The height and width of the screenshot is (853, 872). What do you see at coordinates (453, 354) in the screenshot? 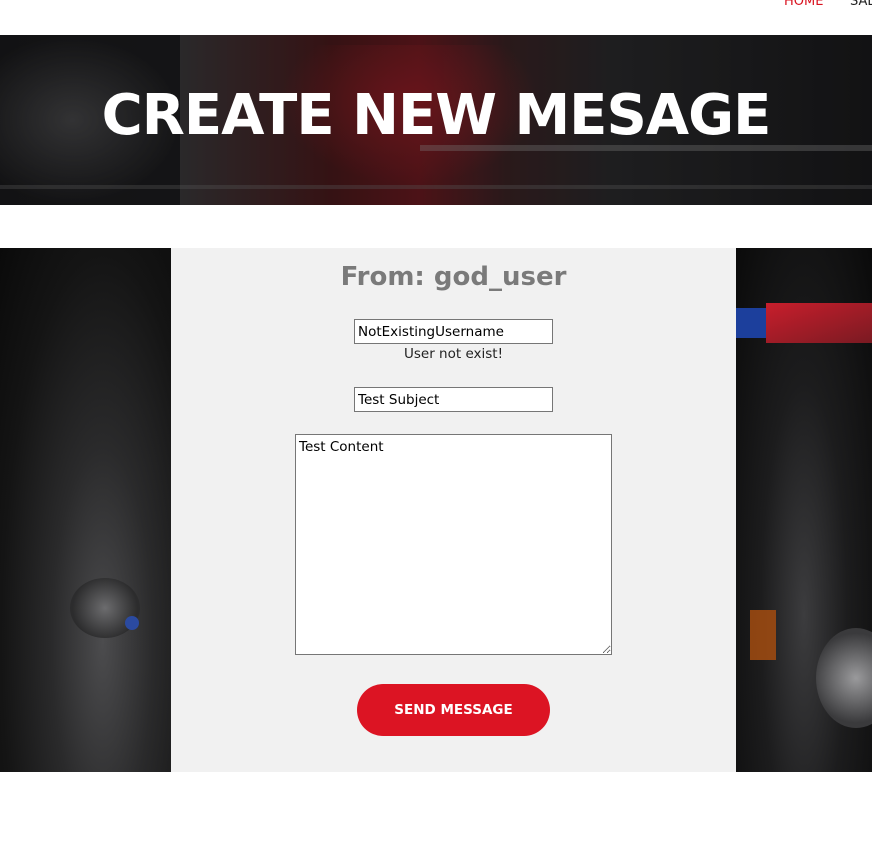
I see `recipient-error-message: User not exist!` at bounding box center [453, 354].